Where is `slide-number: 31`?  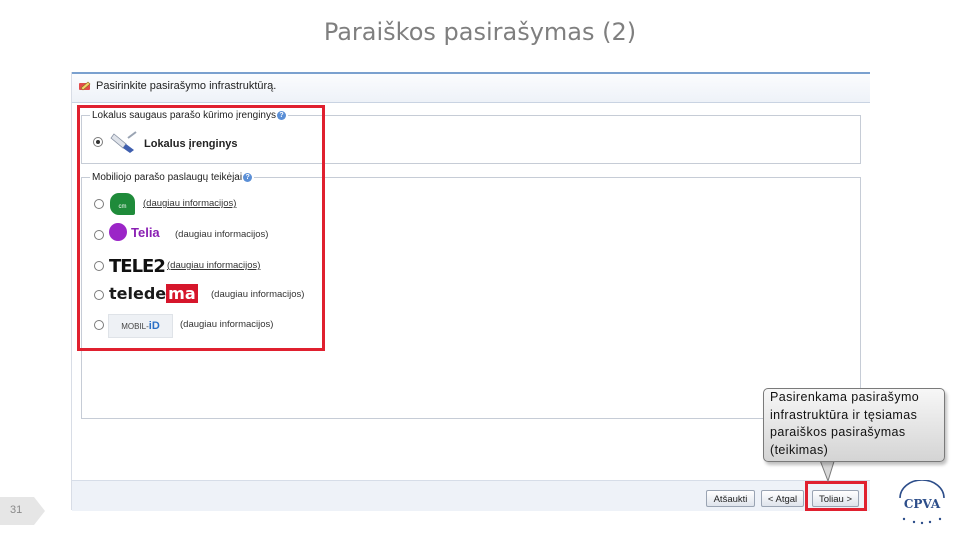 slide-number: 31 is located at coordinates (16, 510).